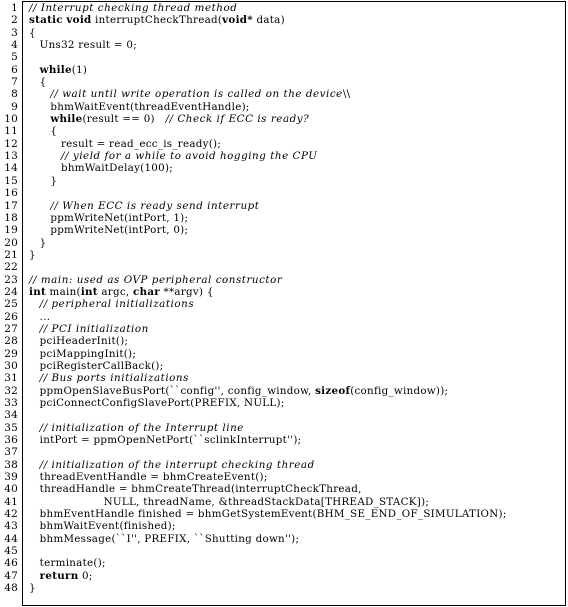 The height and width of the screenshot is (607, 568). What do you see at coordinates (294, 168) in the screenshot?
I see `code-line-text: bhmWaitDelay(100);` at bounding box center [294, 168].